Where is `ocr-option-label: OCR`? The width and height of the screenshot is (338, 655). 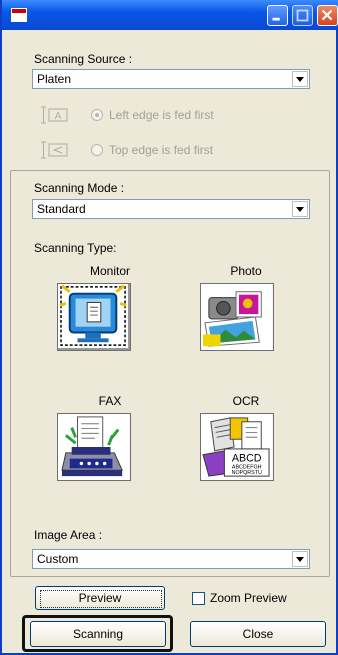 ocr-option-label: OCR is located at coordinates (246, 401).